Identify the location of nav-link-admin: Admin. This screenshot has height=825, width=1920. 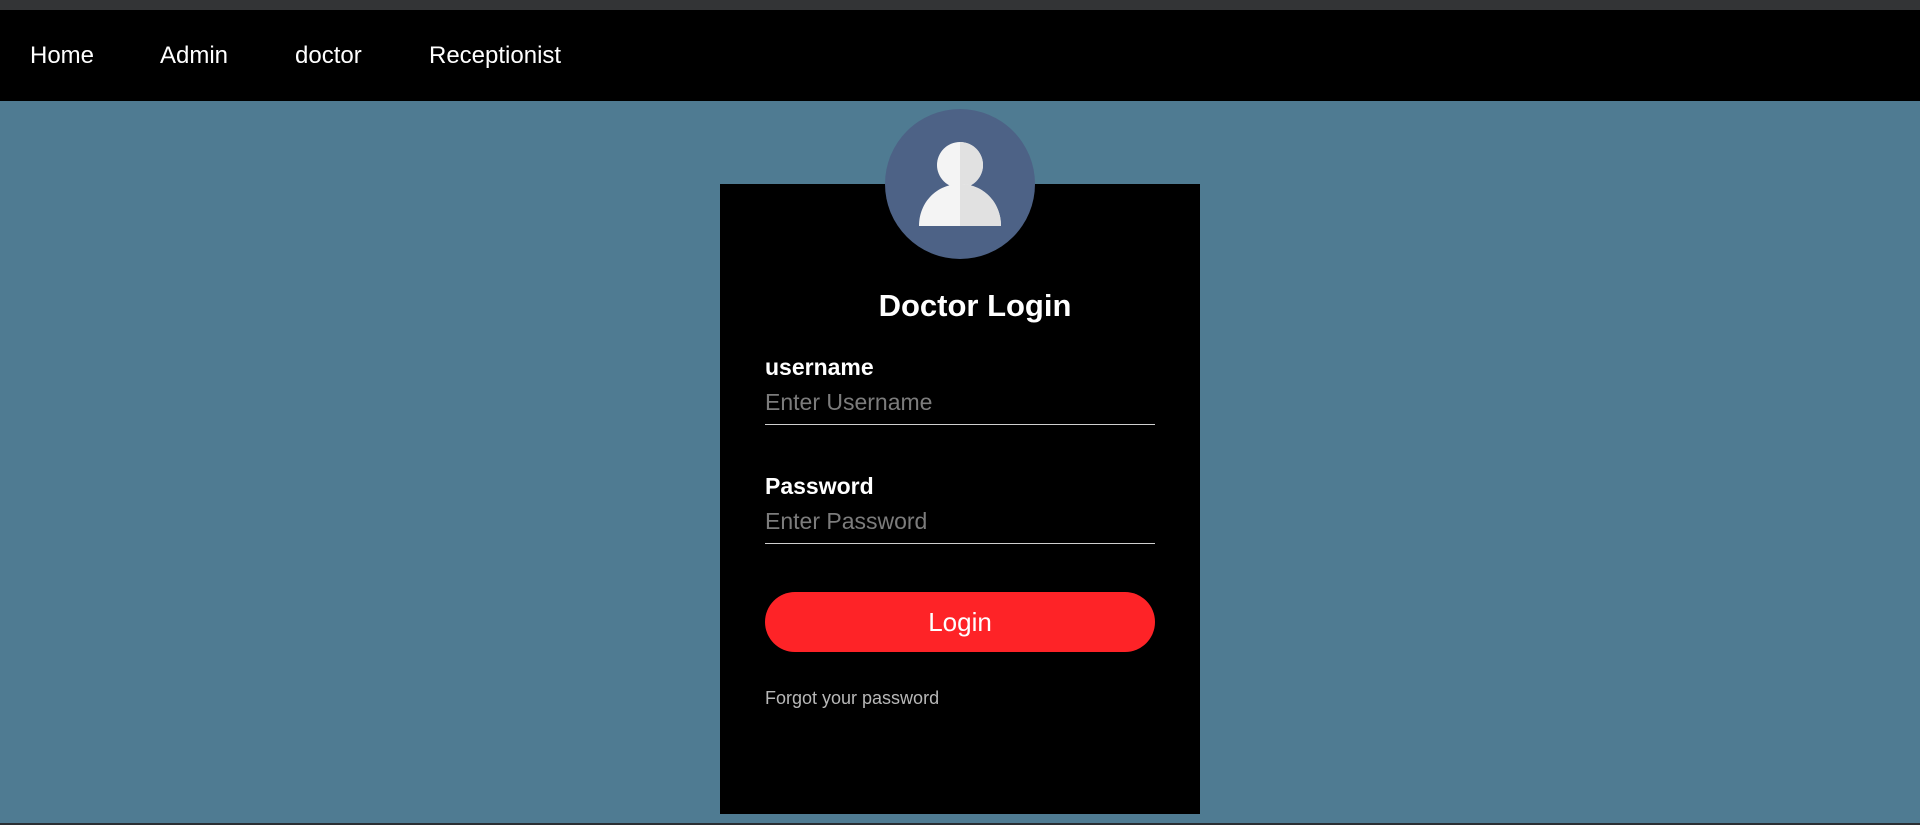
(194, 55).